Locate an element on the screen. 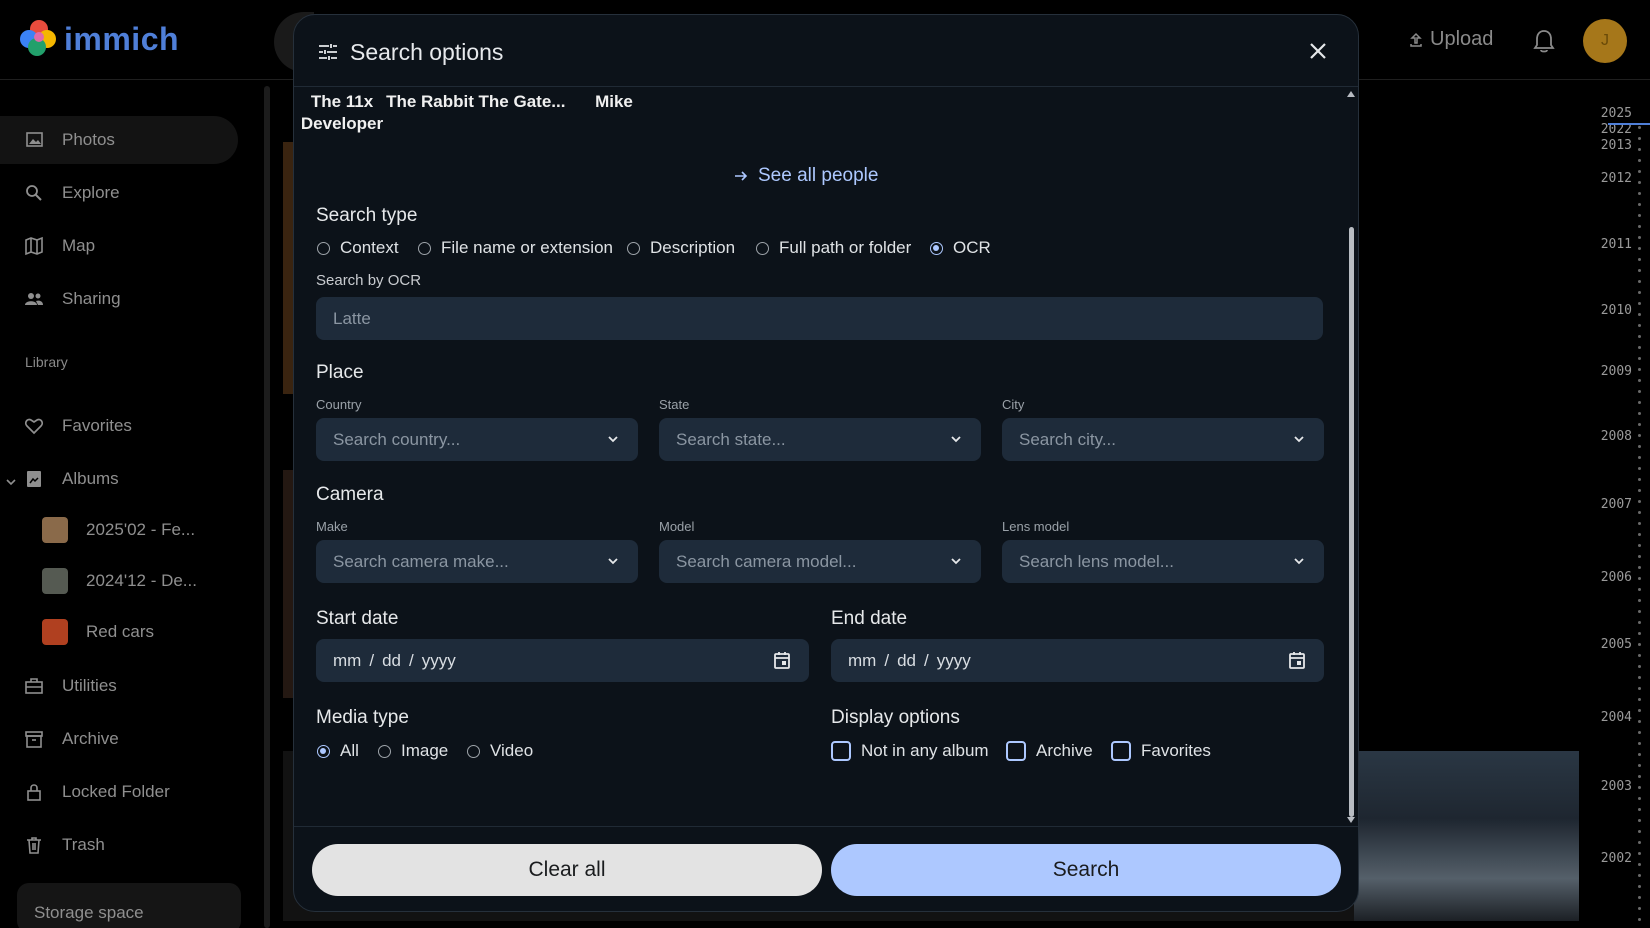 The width and height of the screenshot is (1650, 928). radio-media-all: All is located at coordinates (338, 751).